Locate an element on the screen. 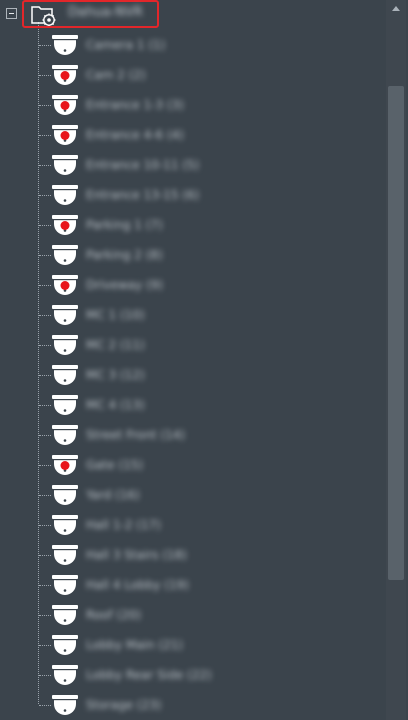 The height and width of the screenshot is (720, 408). camera-node-label: Yard (16) is located at coordinates (113, 495).